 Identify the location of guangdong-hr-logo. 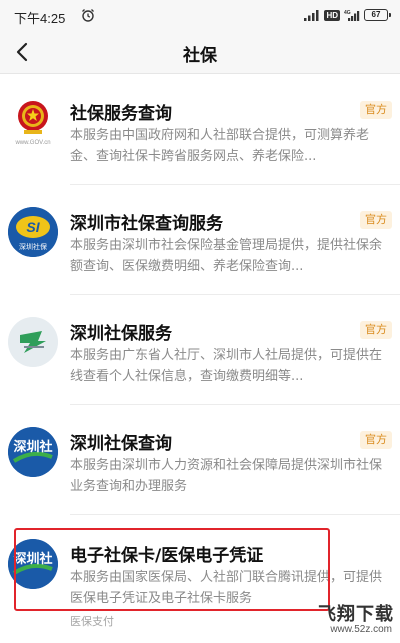
(33, 342).